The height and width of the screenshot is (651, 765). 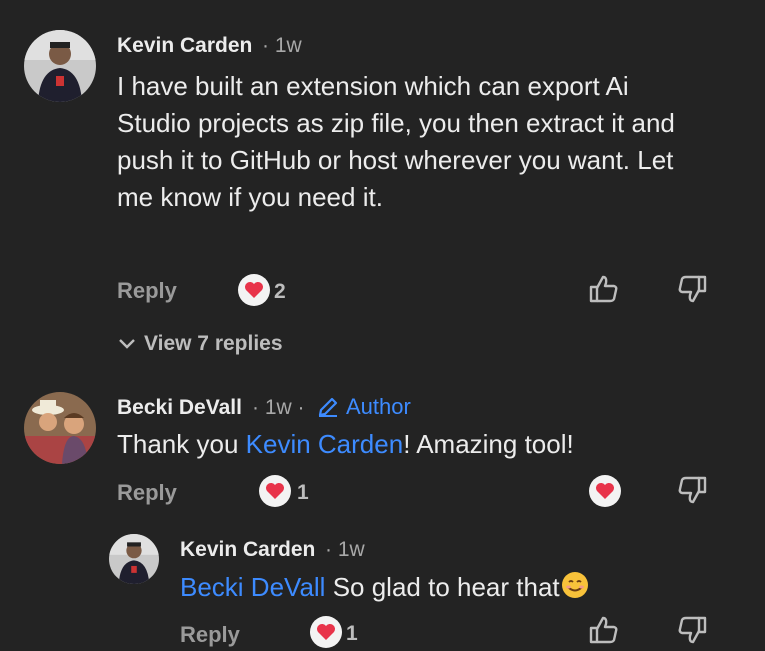 What do you see at coordinates (179, 408) in the screenshot?
I see `comment-author: Becki DeVall` at bounding box center [179, 408].